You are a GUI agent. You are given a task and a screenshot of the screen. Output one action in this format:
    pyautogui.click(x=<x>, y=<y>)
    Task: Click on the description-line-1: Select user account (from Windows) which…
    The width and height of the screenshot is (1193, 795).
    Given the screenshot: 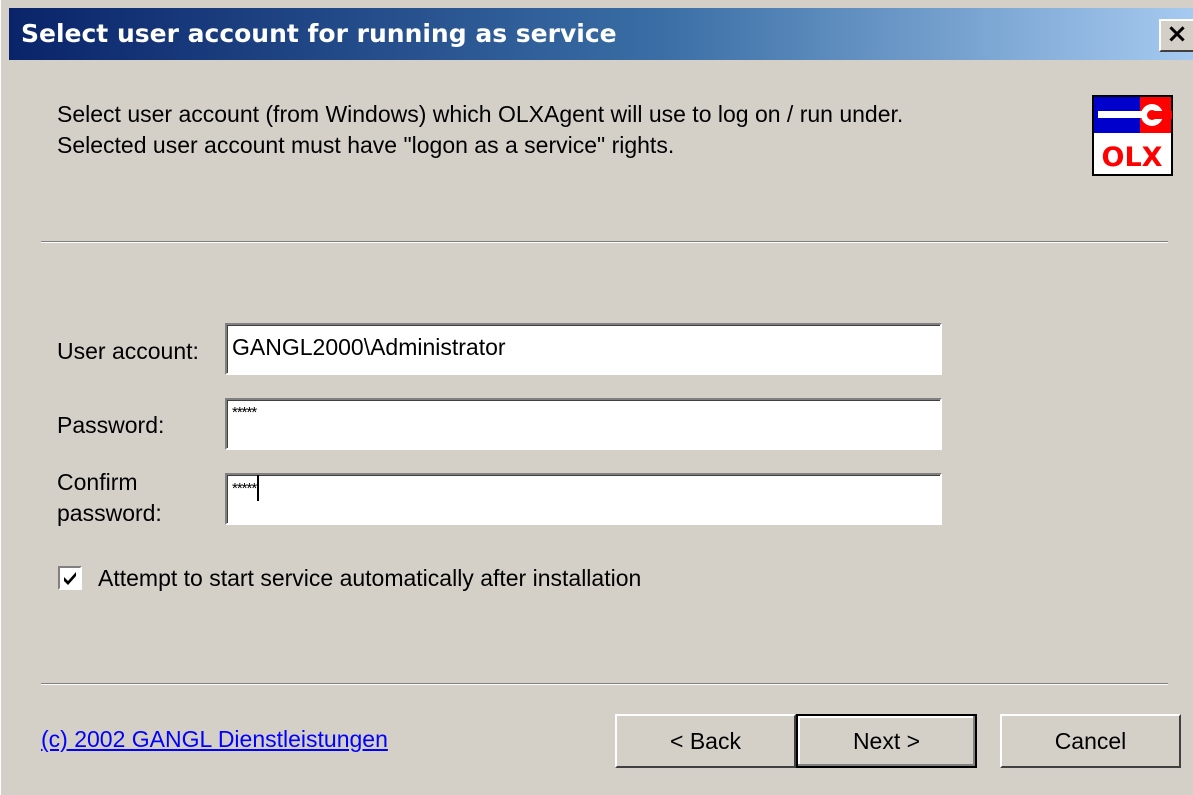 What is the action you would take?
    pyautogui.click(x=480, y=114)
    